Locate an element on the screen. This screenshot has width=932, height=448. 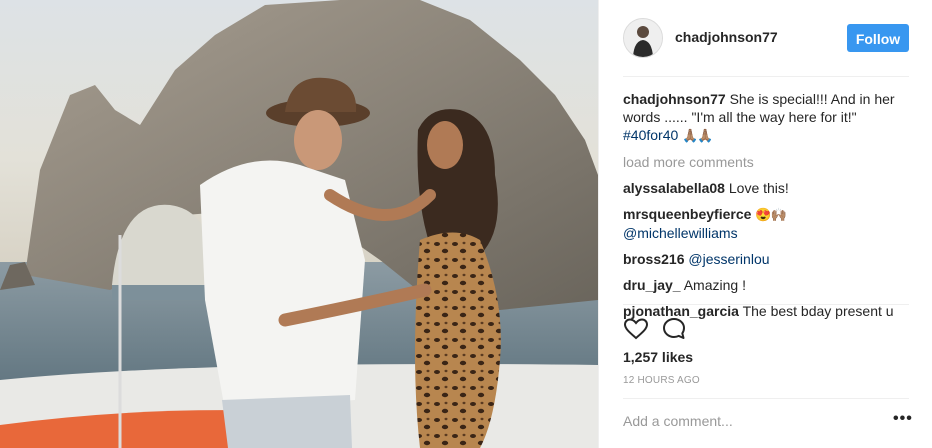
action-bar is located at coordinates (673, 329).